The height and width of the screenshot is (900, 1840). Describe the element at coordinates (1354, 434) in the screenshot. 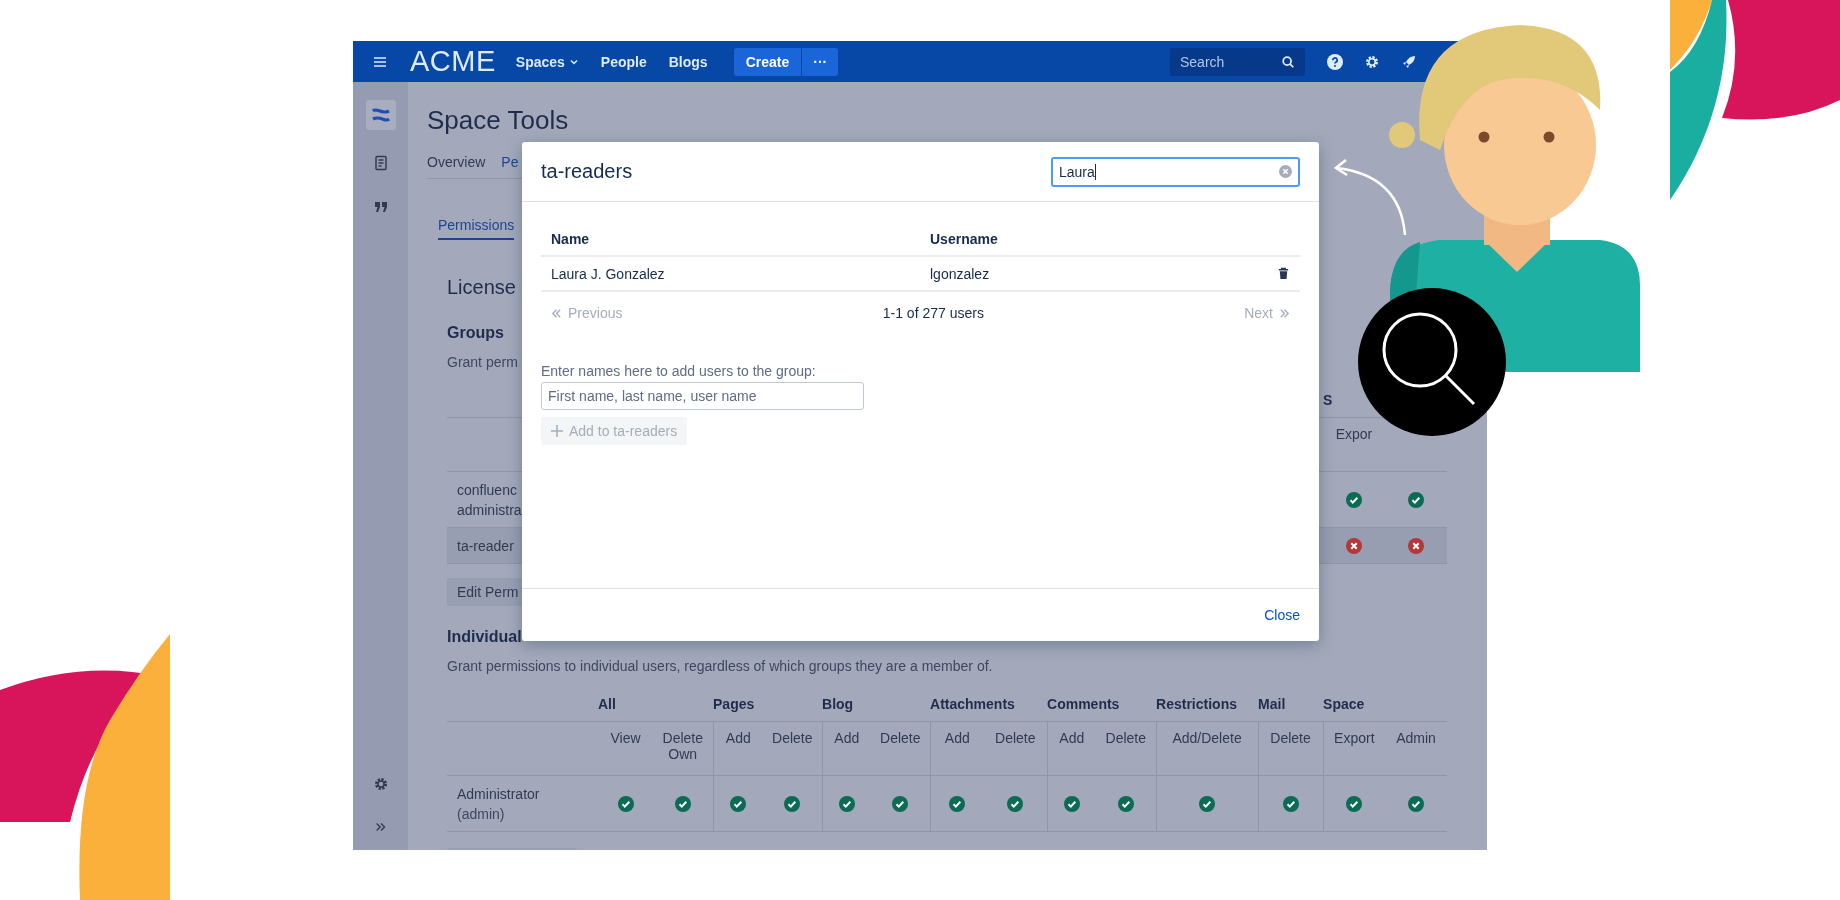

I see `column-header: Expor` at that location.